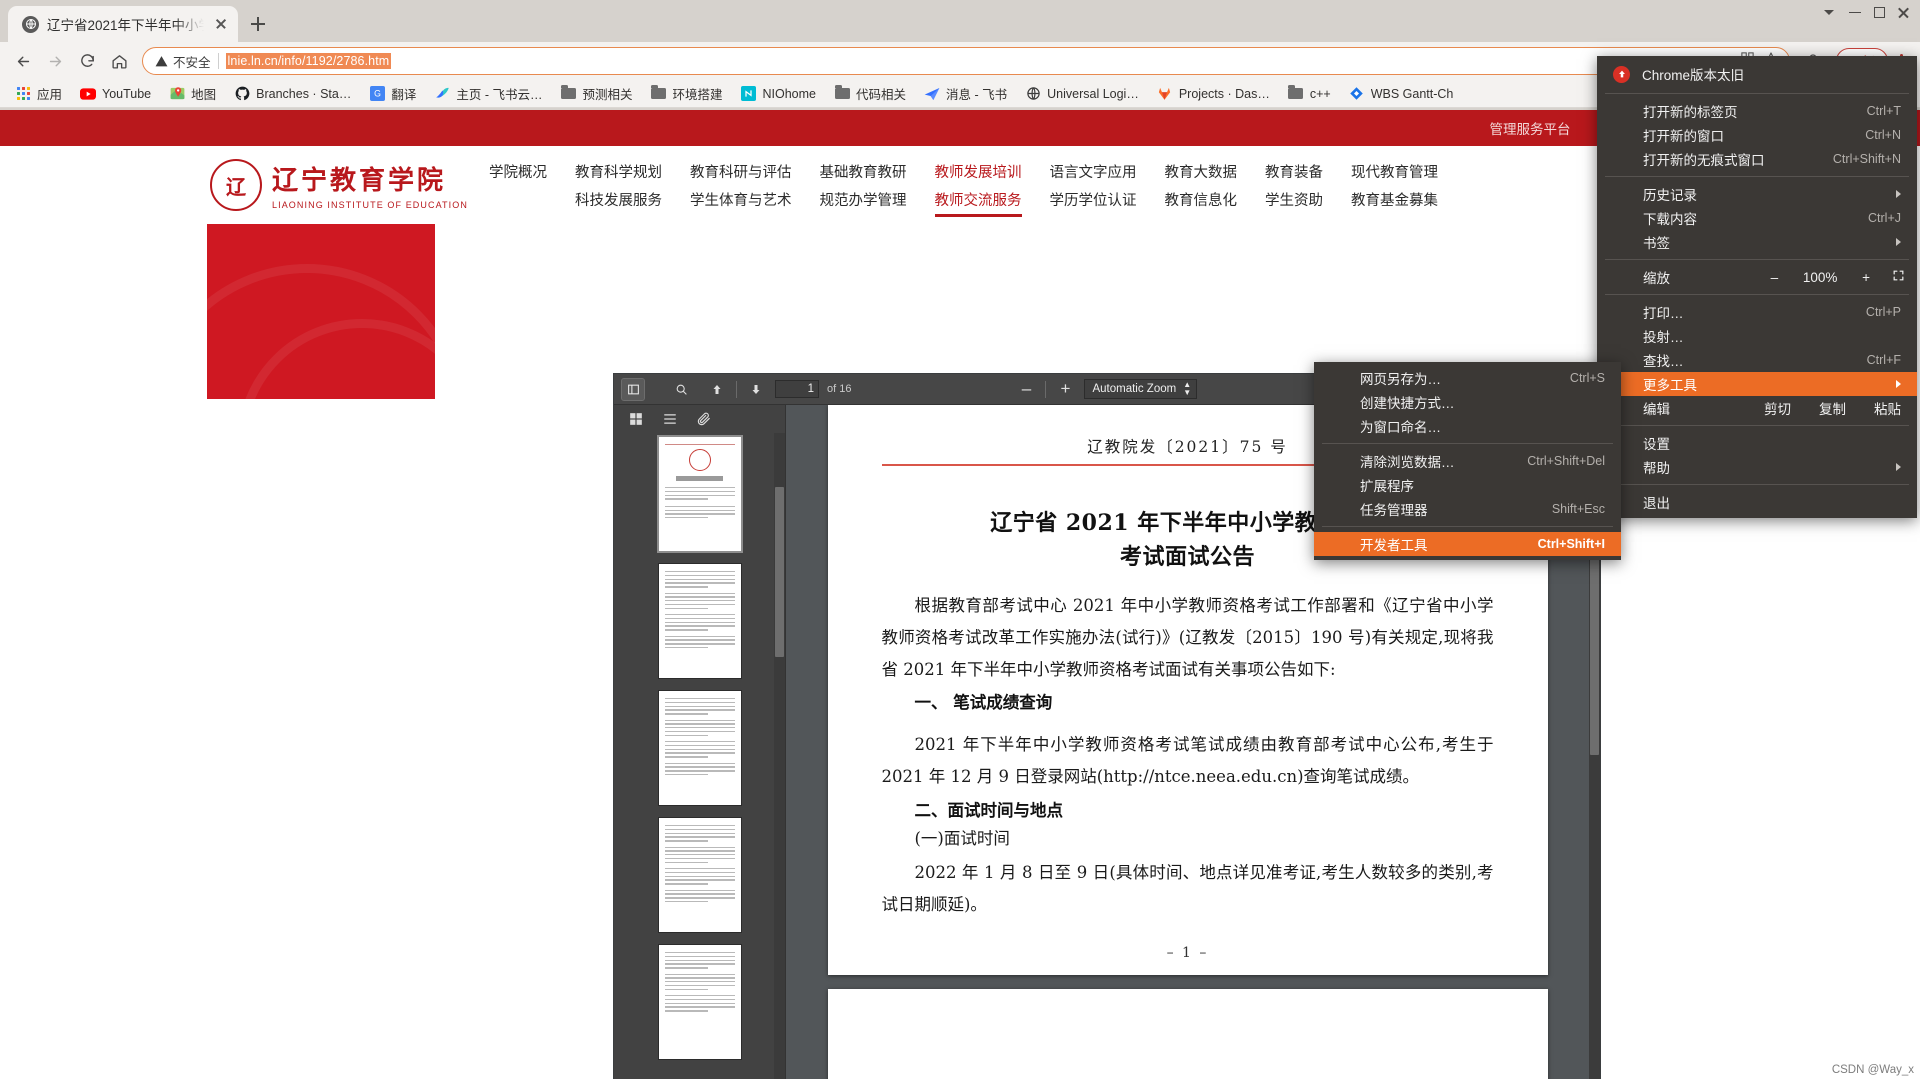  Describe the element at coordinates (741, 171) in the screenshot. I see `nav-link: 教育科研与评估` at that location.